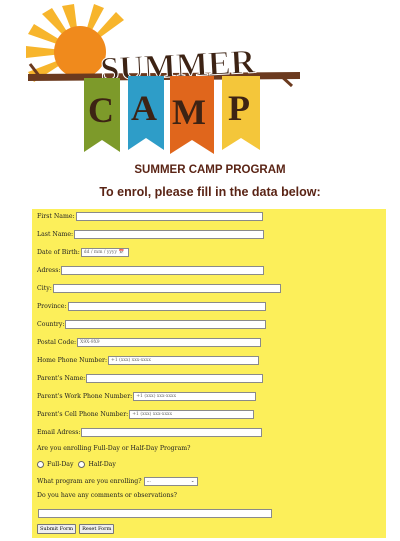 The image size is (400, 541). I want to click on calendar-icon: 📅, so click(121, 252).